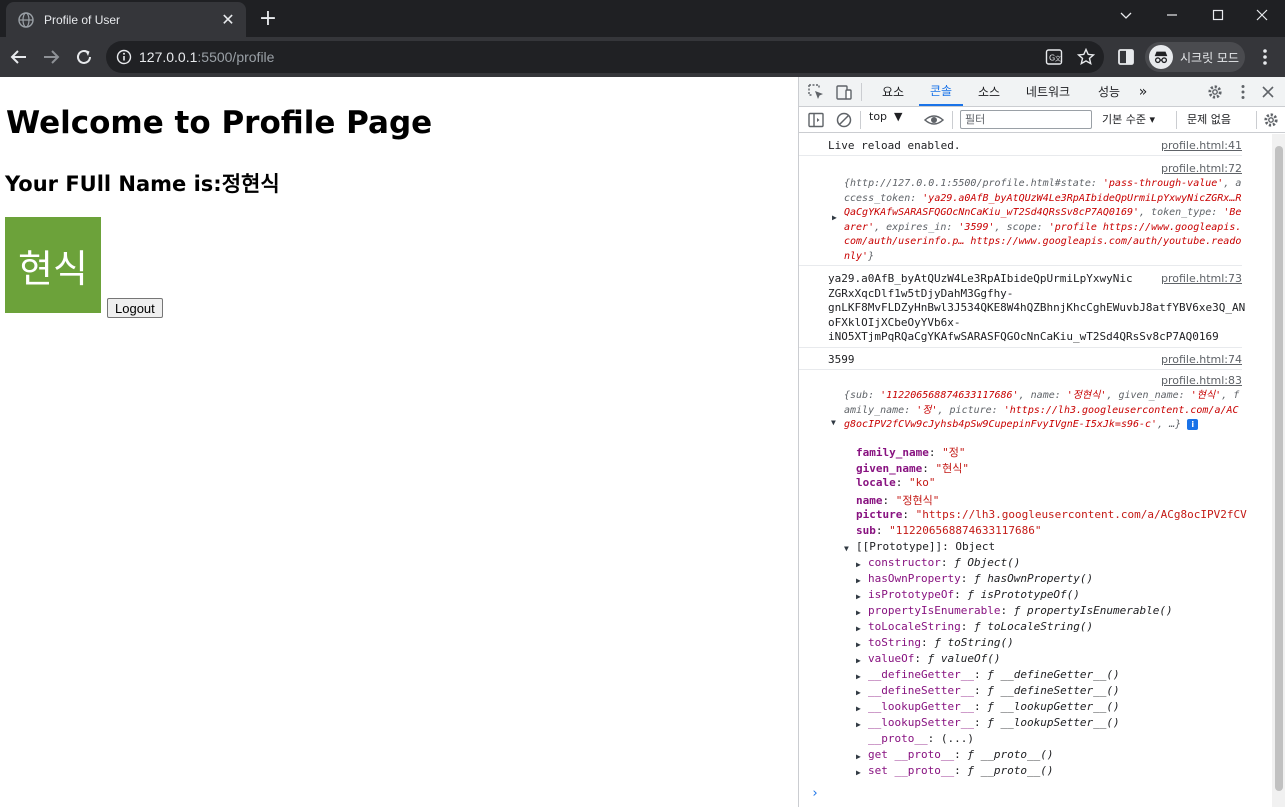 The width and height of the screenshot is (1285, 807). Describe the element at coordinates (980, 578) in the screenshot. I see `prototype-member: hasOwnProperty: ƒ hasOwnProperty()` at that location.